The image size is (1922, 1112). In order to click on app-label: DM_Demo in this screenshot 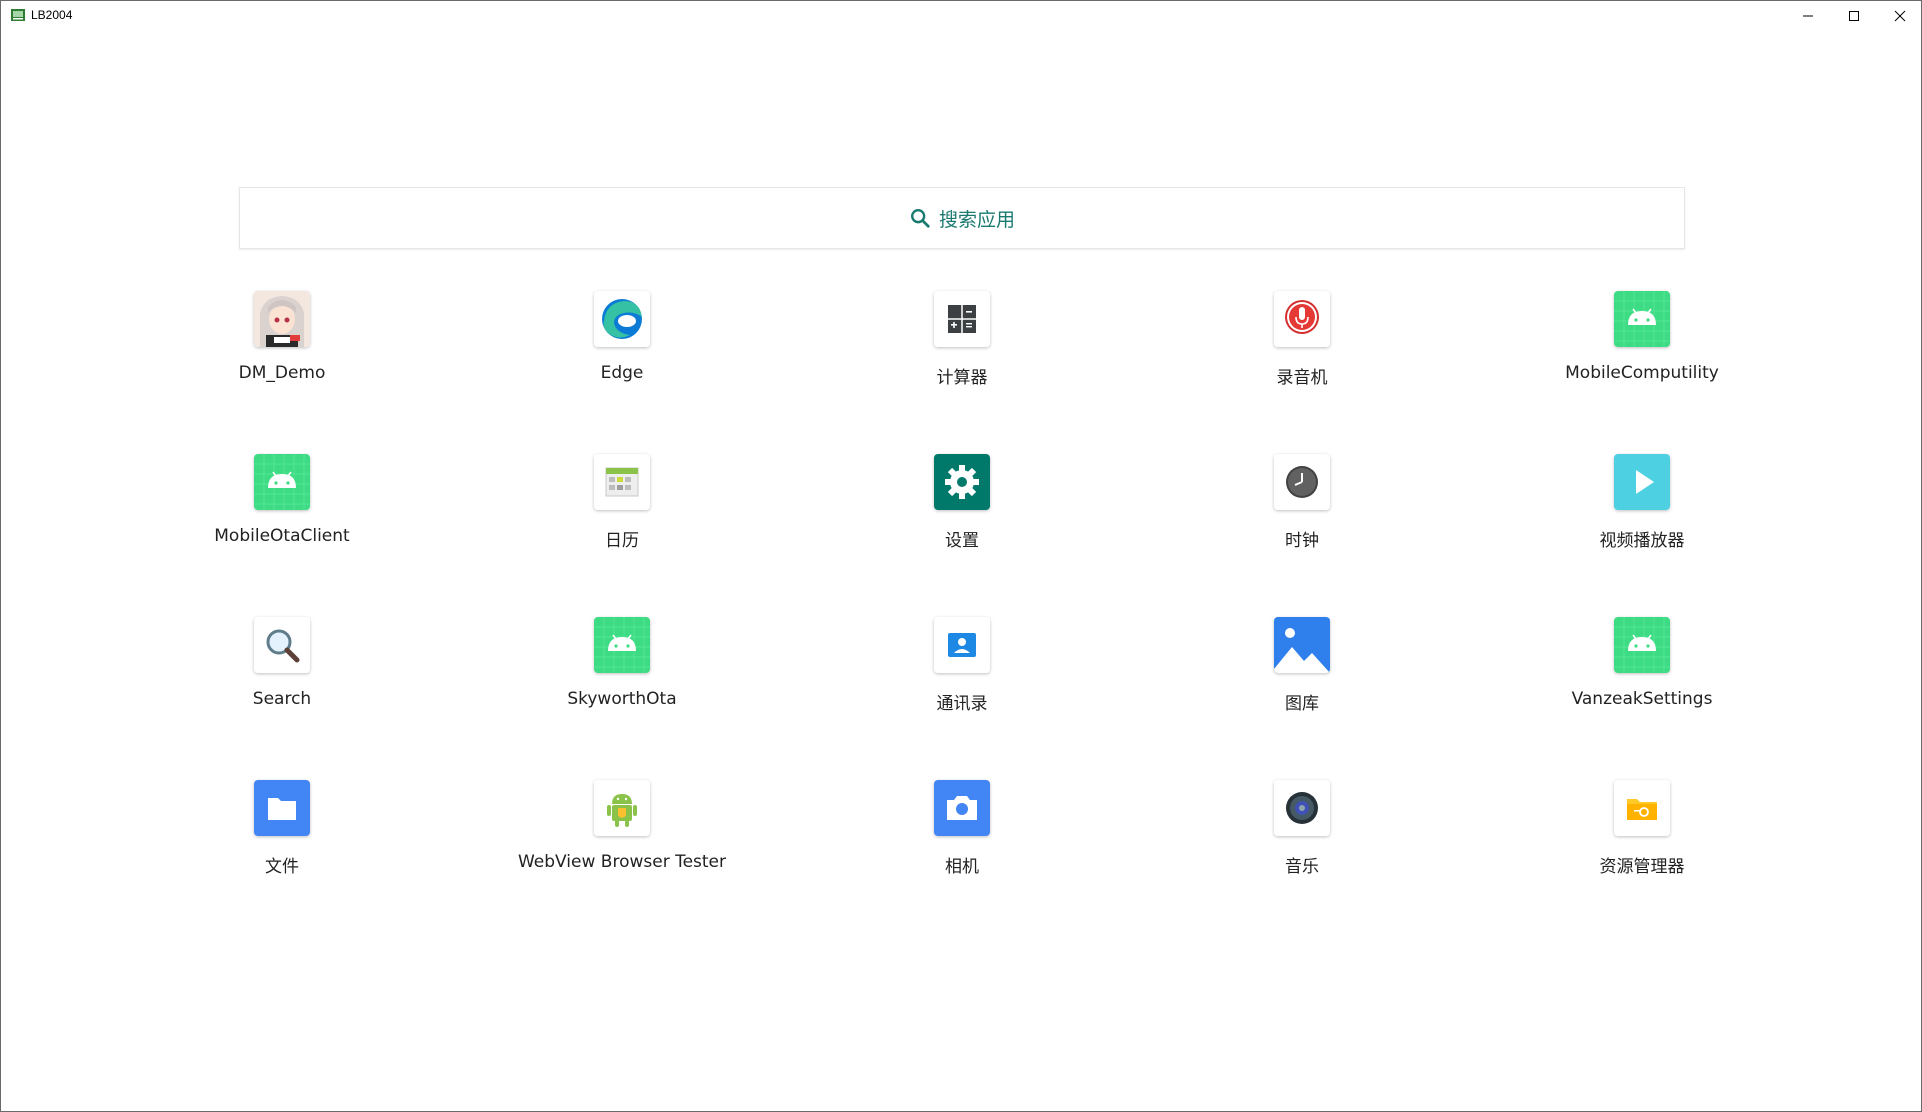, I will do `click(282, 373)`.